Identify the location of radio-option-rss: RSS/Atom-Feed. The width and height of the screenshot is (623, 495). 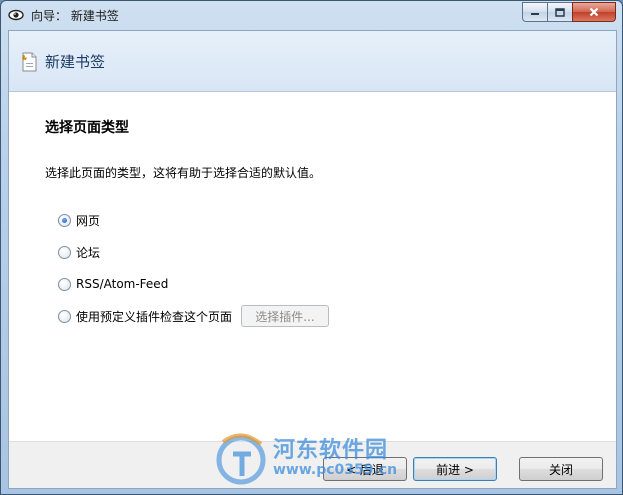
(113, 284).